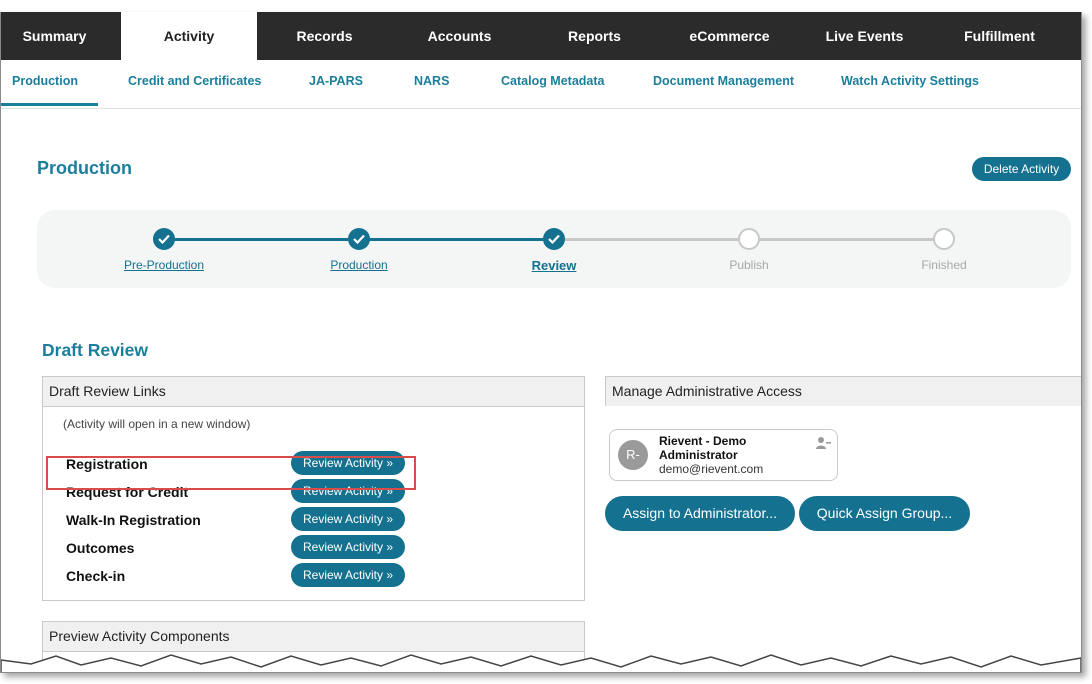  I want to click on tab-accounts: Accounts, so click(459, 36).